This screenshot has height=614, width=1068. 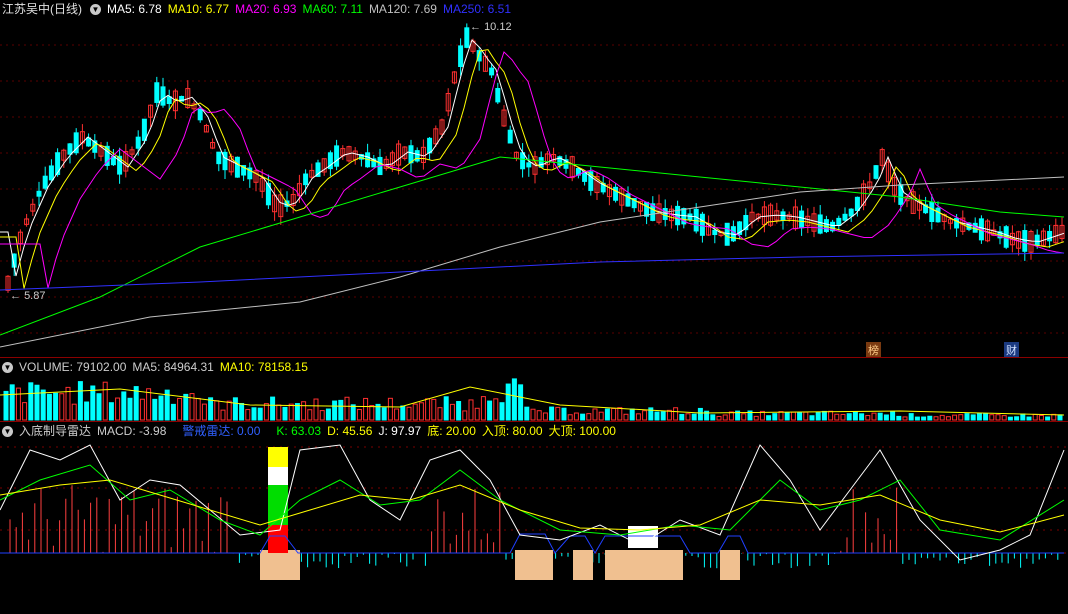 What do you see at coordinates (221, 431) in the screenshot?
I see `radar-label: 警戒雷达: 0.00` at bounding box center [221, 431].